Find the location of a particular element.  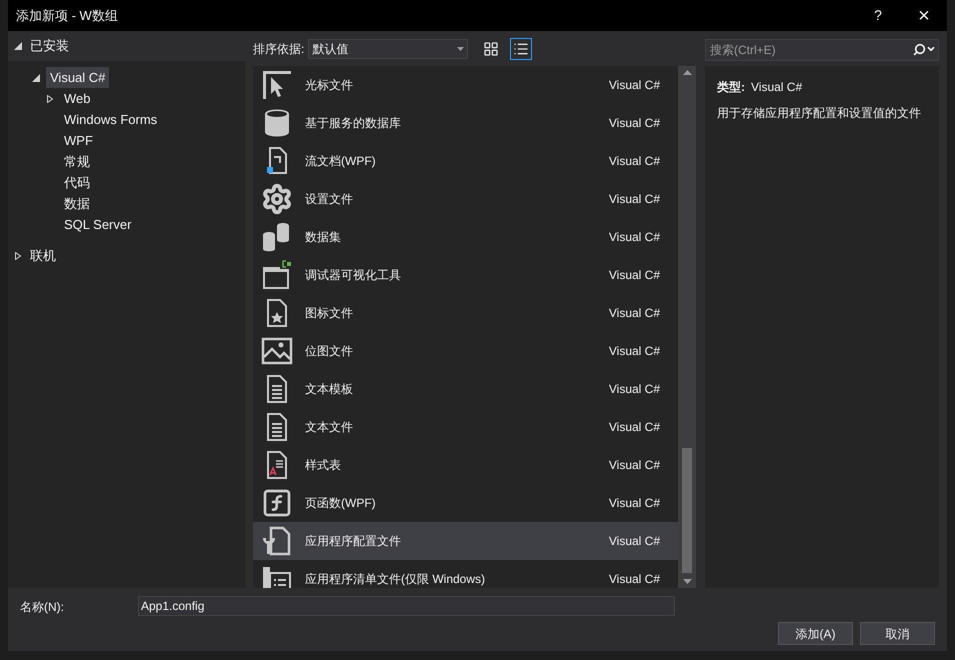

template-row: 数据集 Visual C# is located at coordinates (465, 237).